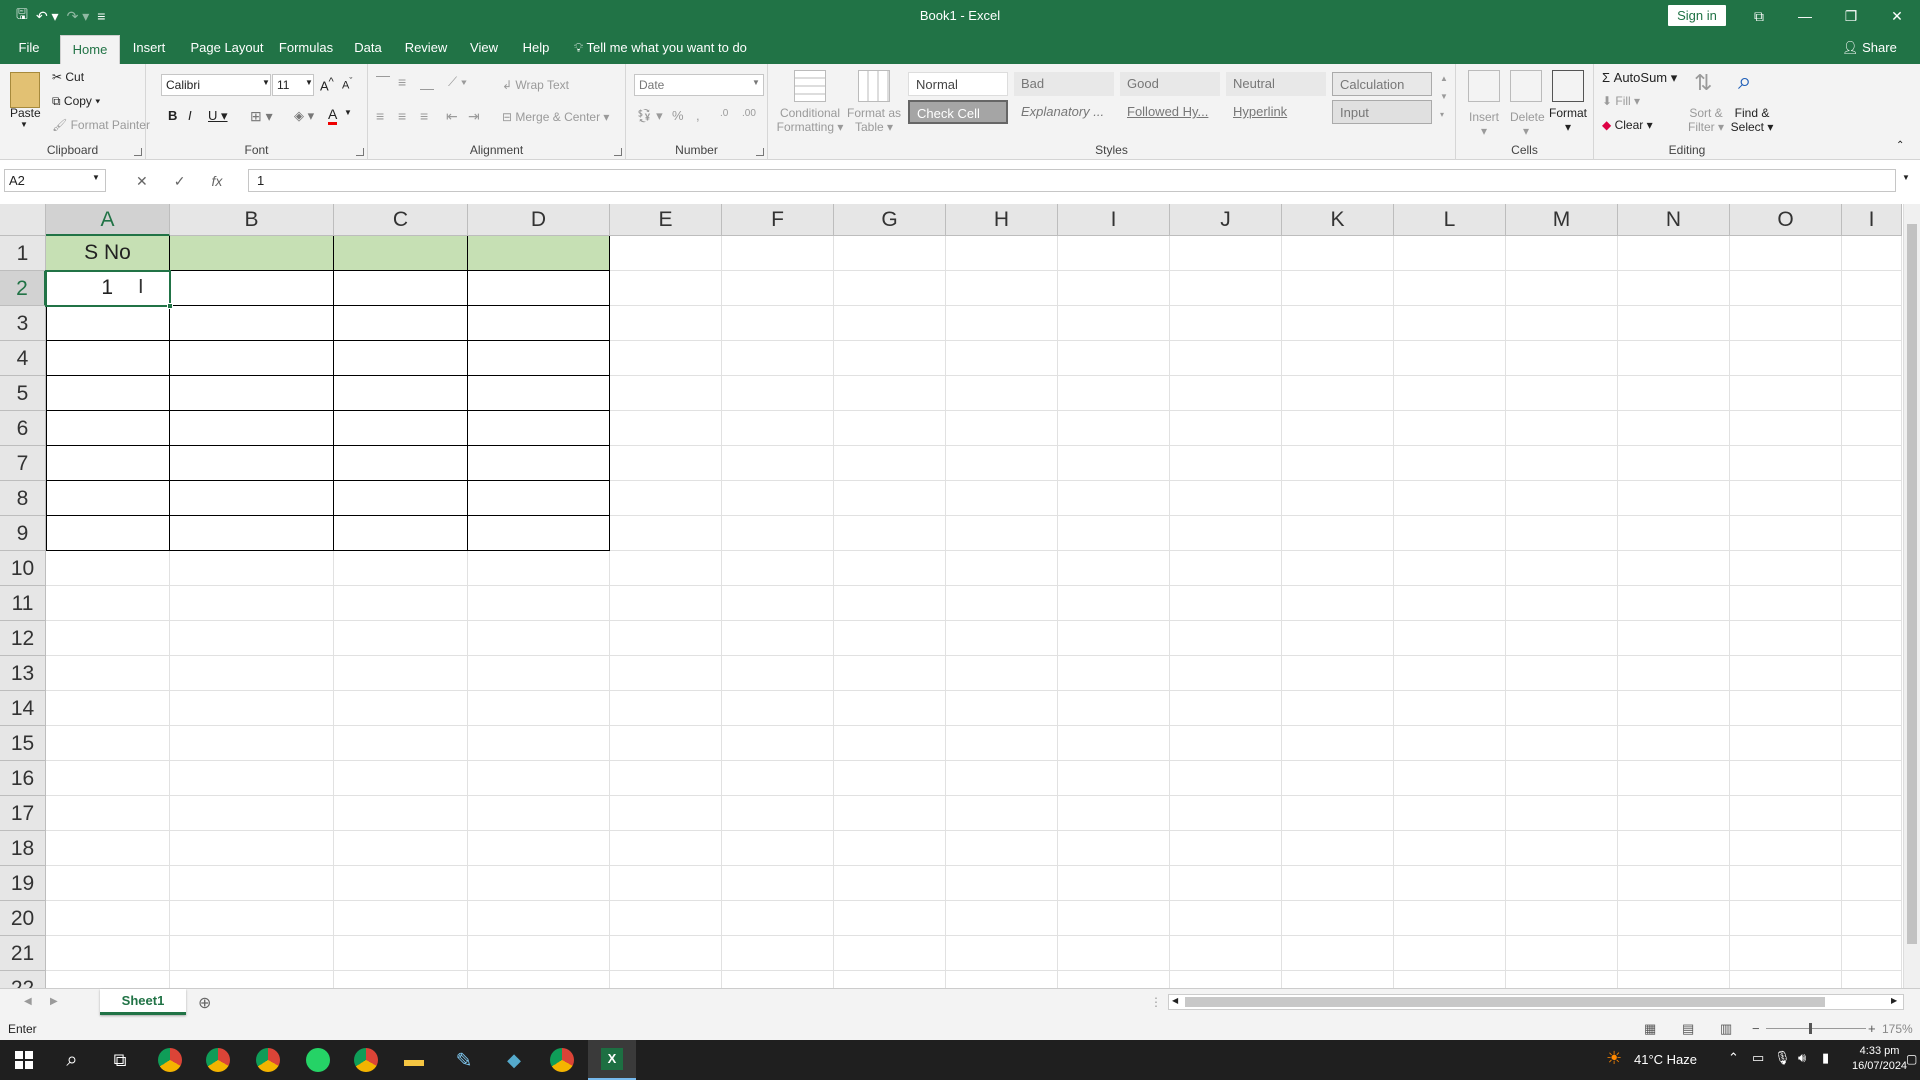  Describe the element at coordinates (402, 82) in the screenshot. I see `middle-align-icon: ≡` at that location.